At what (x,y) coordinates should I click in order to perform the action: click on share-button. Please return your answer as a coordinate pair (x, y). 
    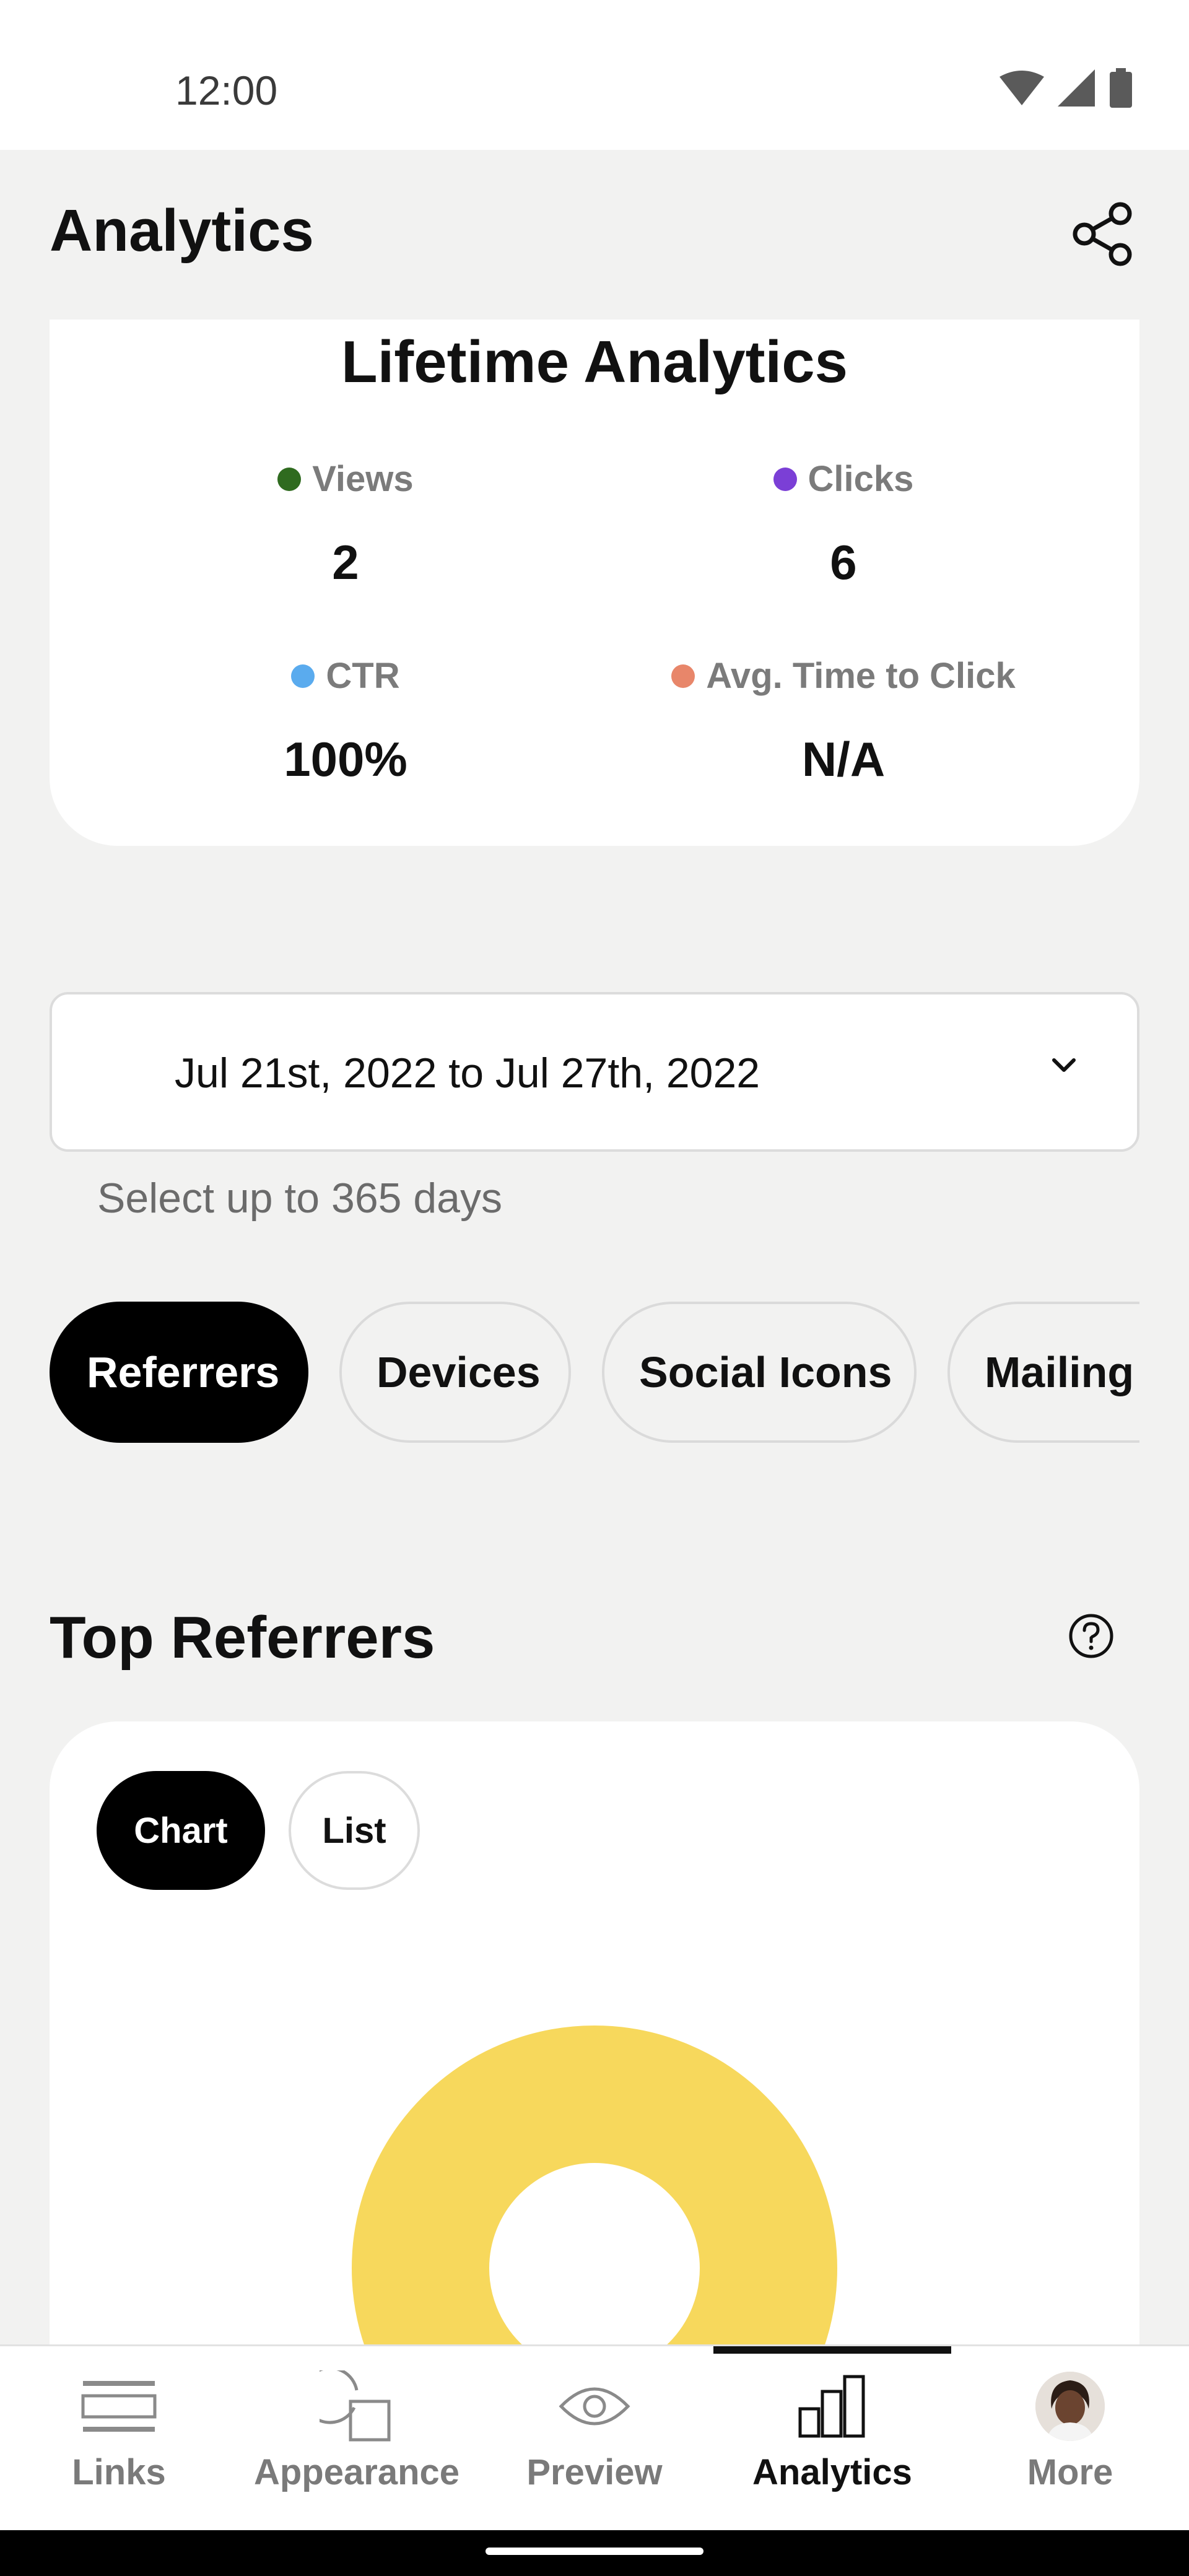
    Looking at the image, I should click on (1103, 234).